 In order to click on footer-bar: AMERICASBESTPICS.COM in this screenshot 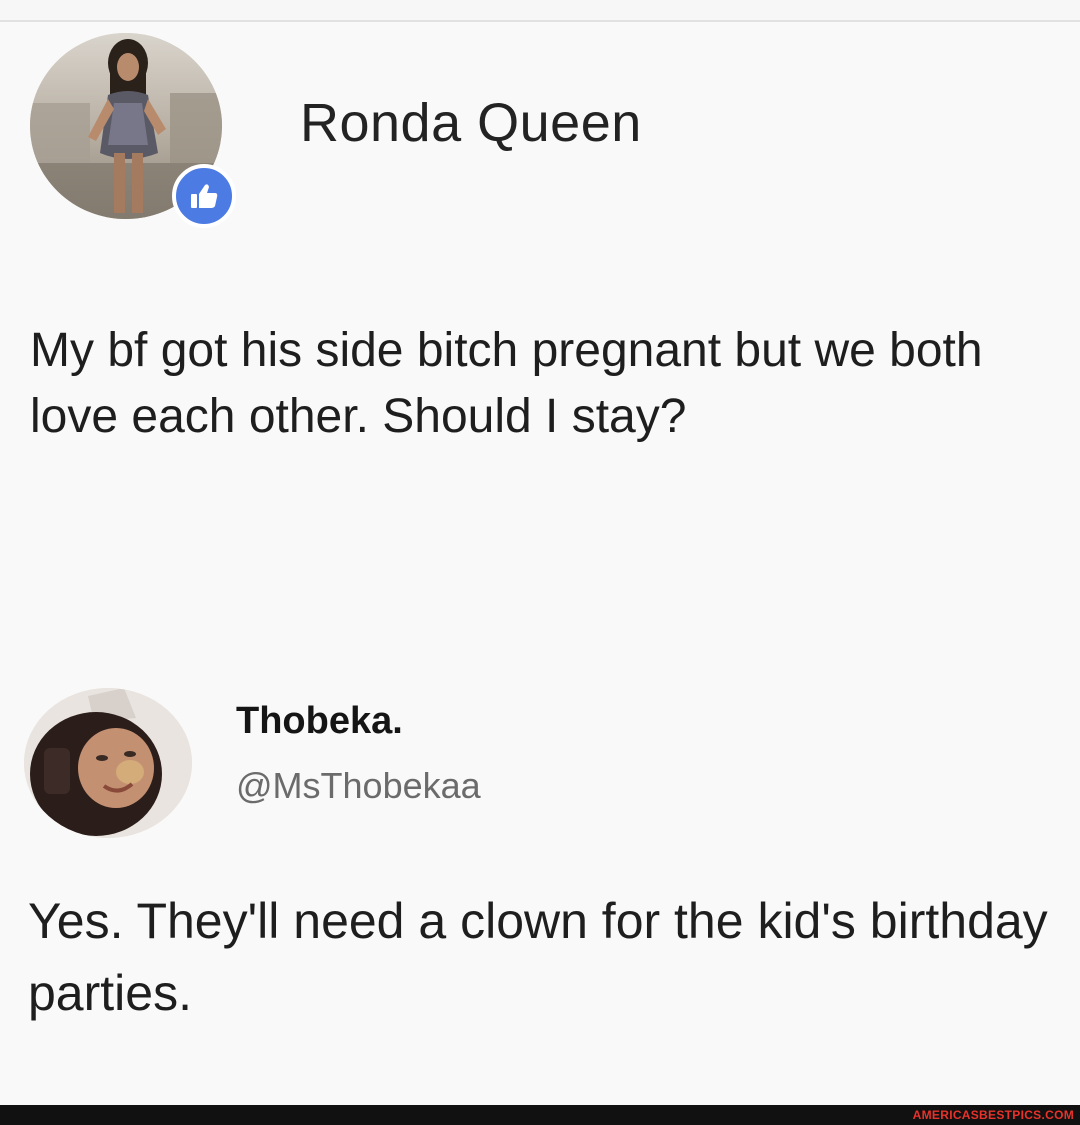, I will do `click(540, 1115)`.